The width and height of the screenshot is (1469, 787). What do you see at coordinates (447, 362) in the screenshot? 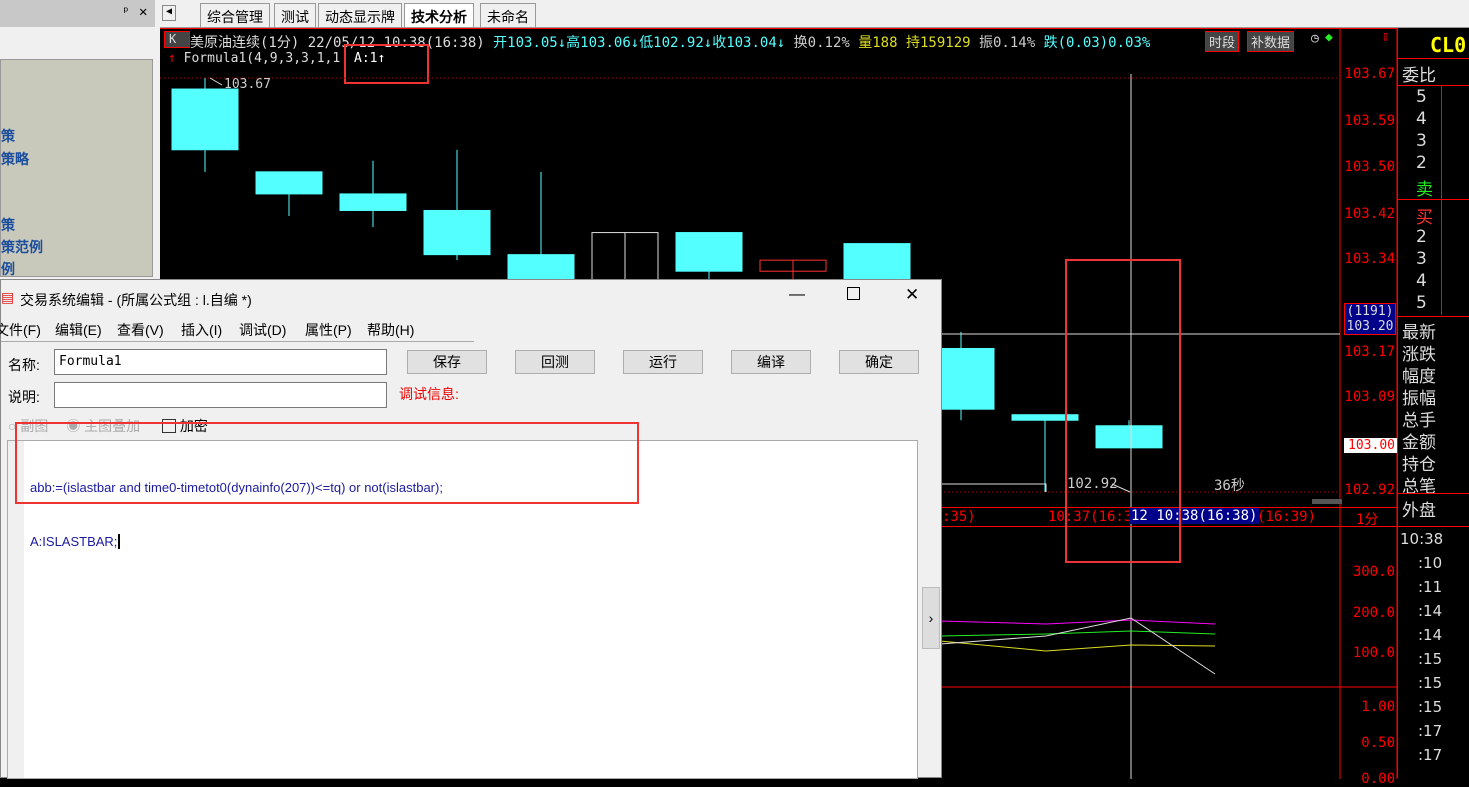
I see `save-button: 保存` at bounding box center [447, 362].